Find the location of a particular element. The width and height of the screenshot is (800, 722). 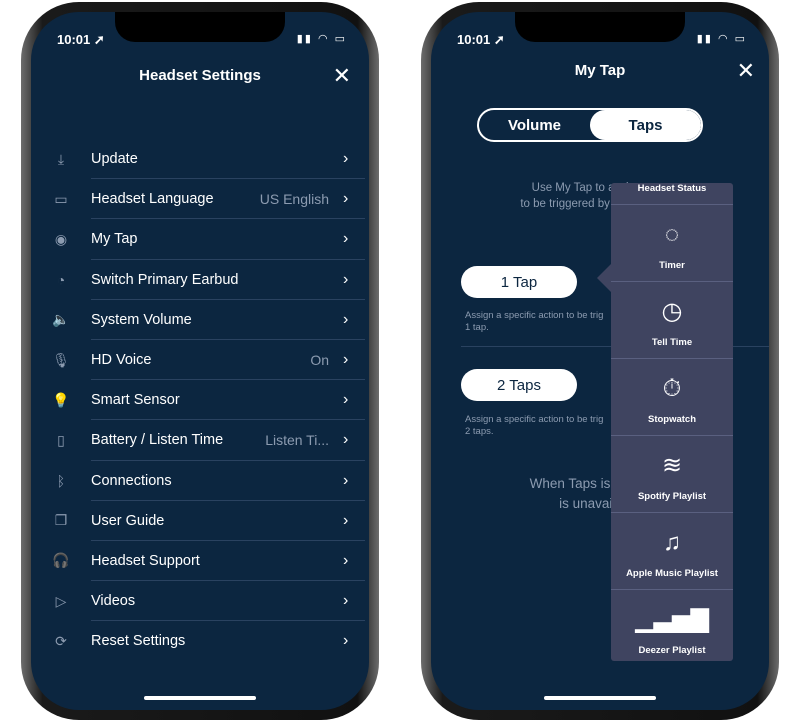

settings-item-reset-settings: ⟳ Reset Settings › is located at coordinates (200, 641).